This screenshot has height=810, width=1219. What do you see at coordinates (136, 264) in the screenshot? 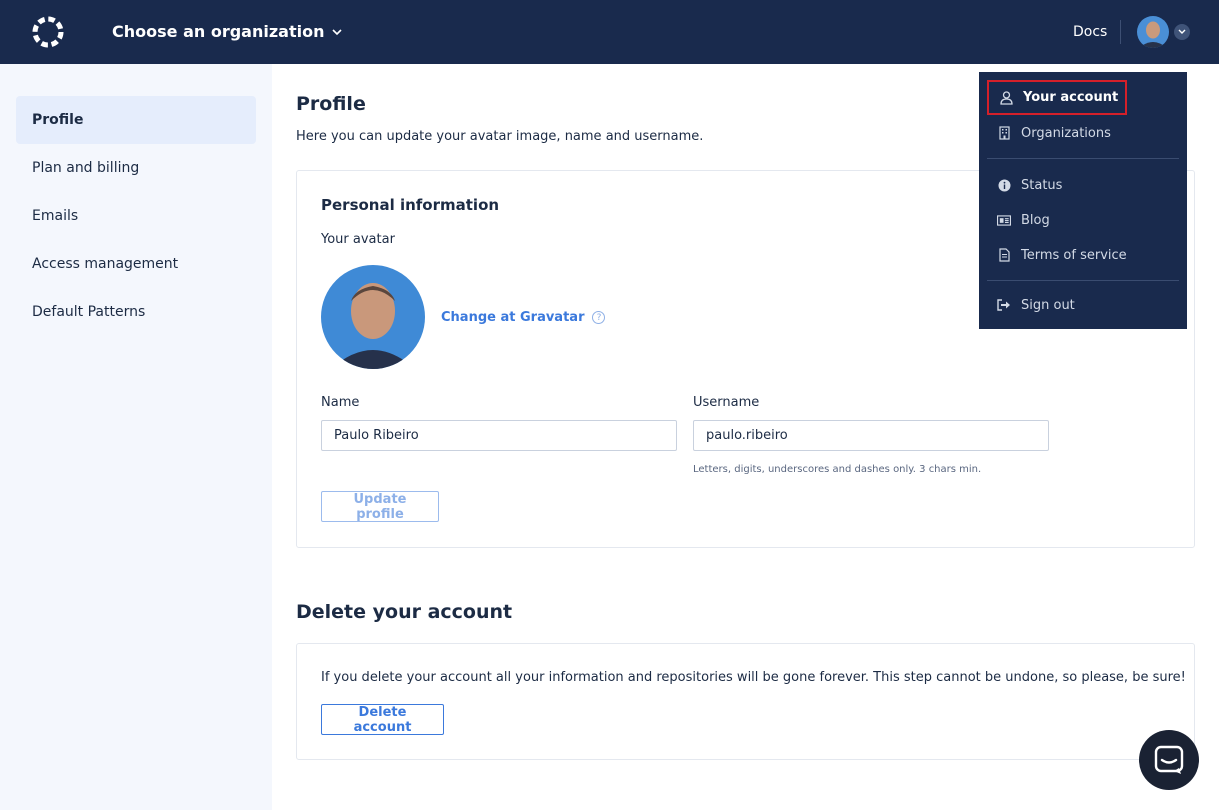
I see `sidebar-item-access-management: Access management` at bounding box center [136, 264].